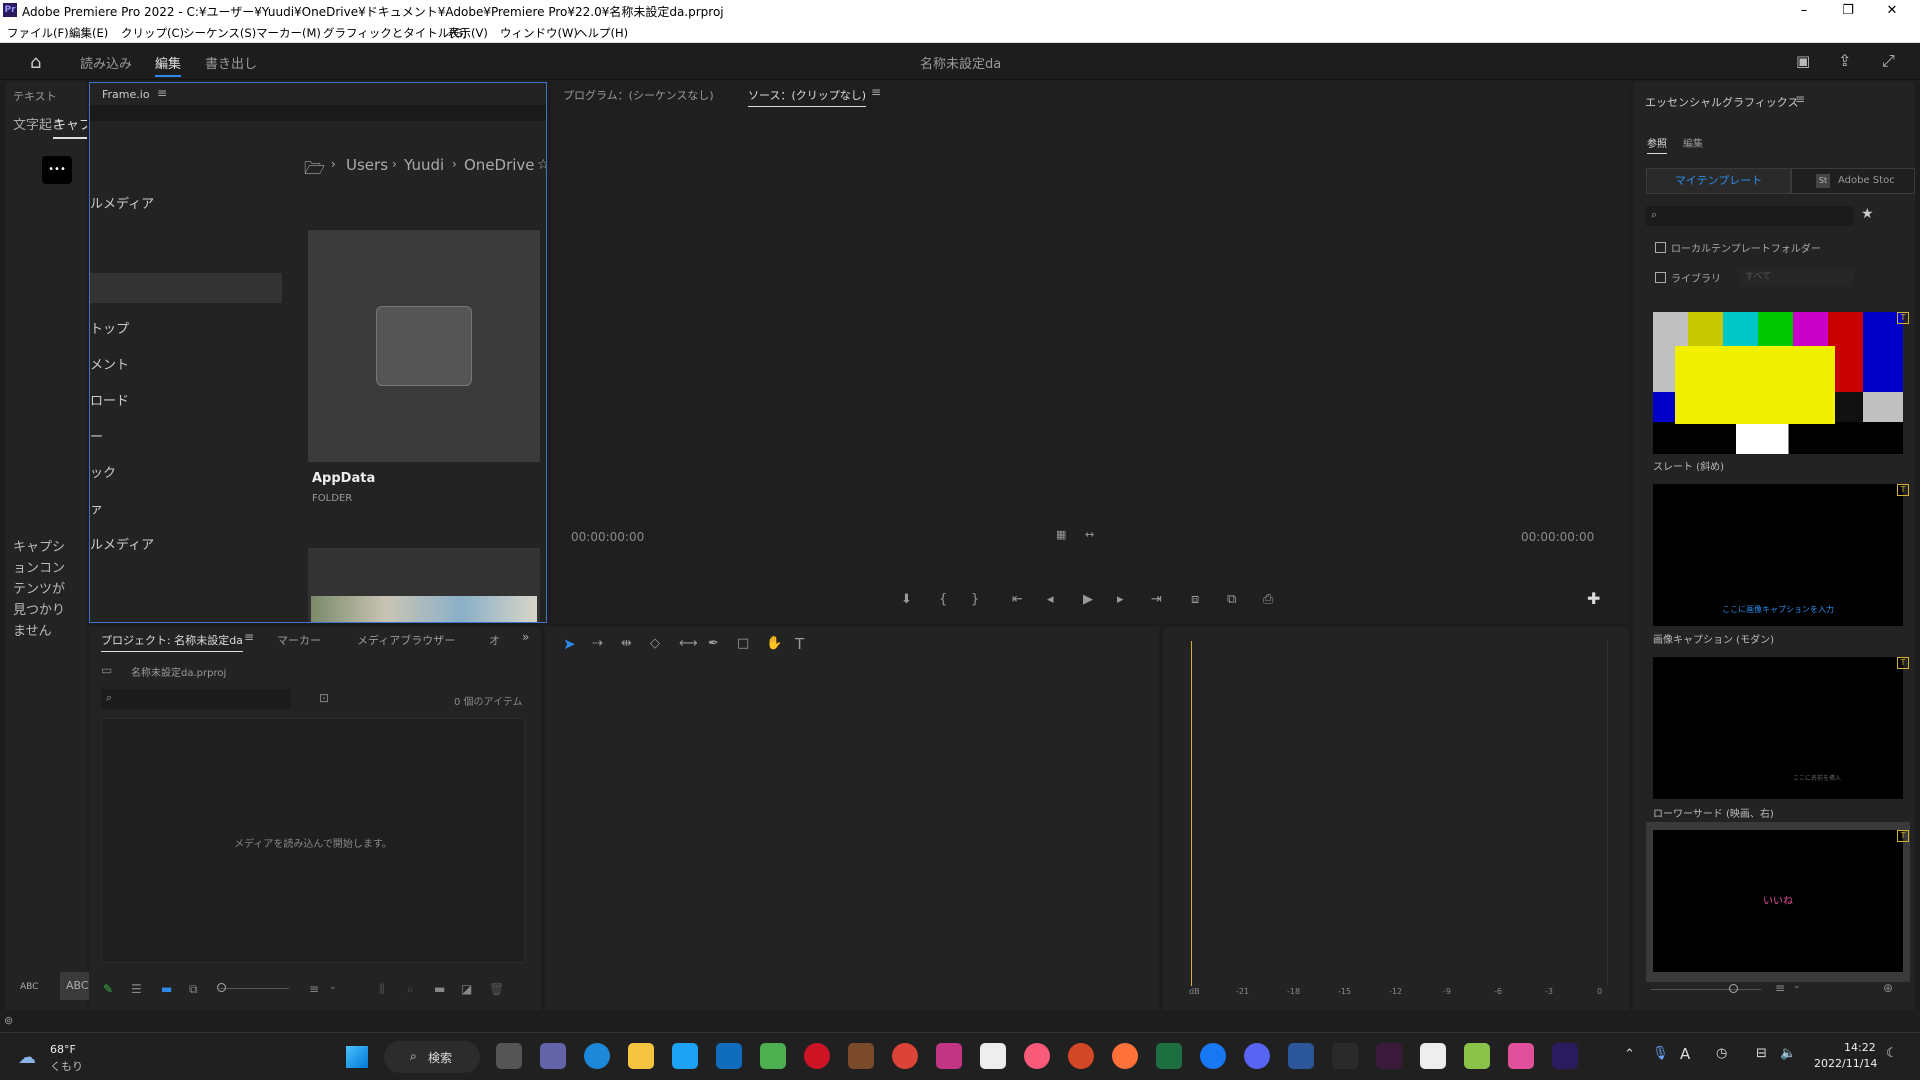  I want to click on go-to-out-icon: ⇥, so click(1156, 599).